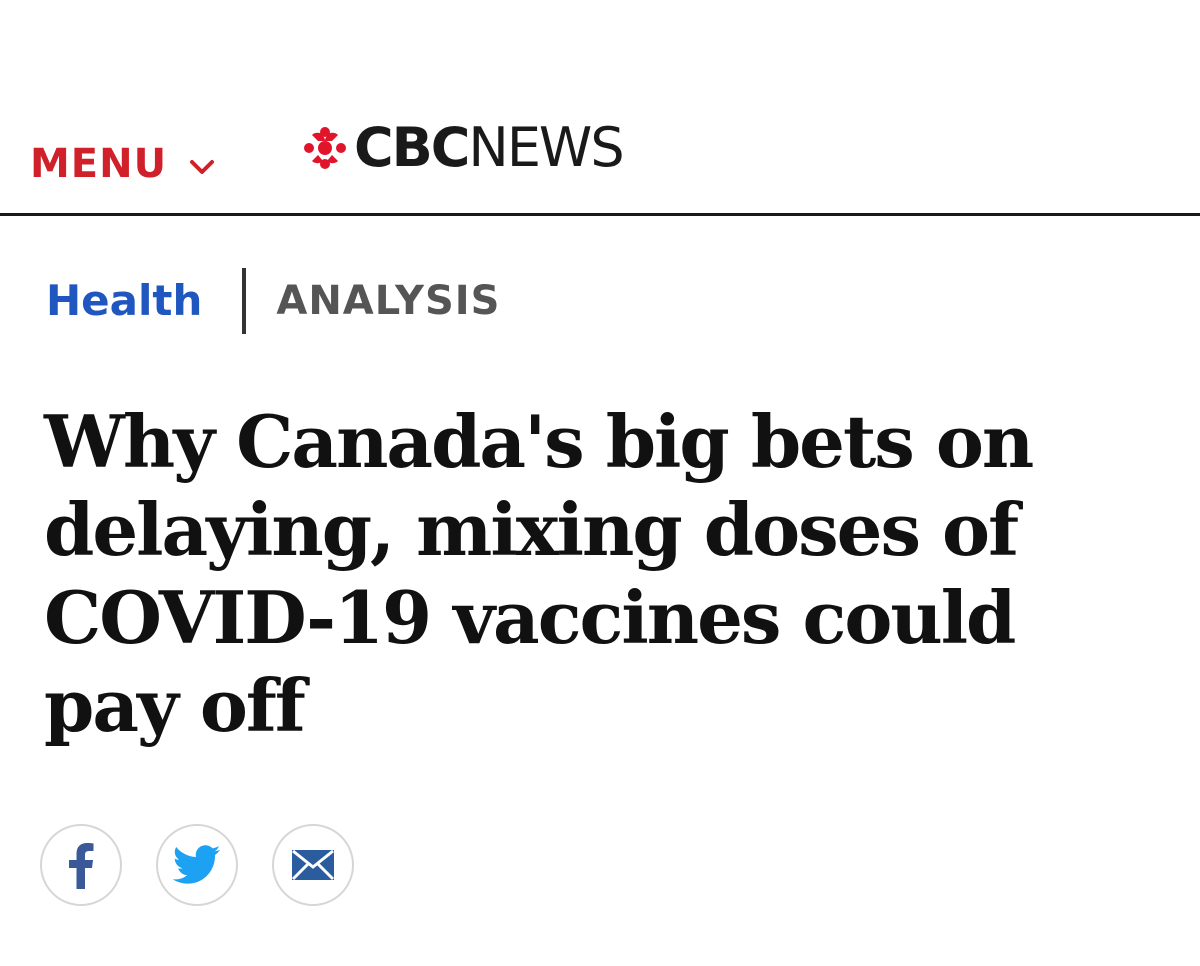  I want to click on email-icon, so click(313, 865).